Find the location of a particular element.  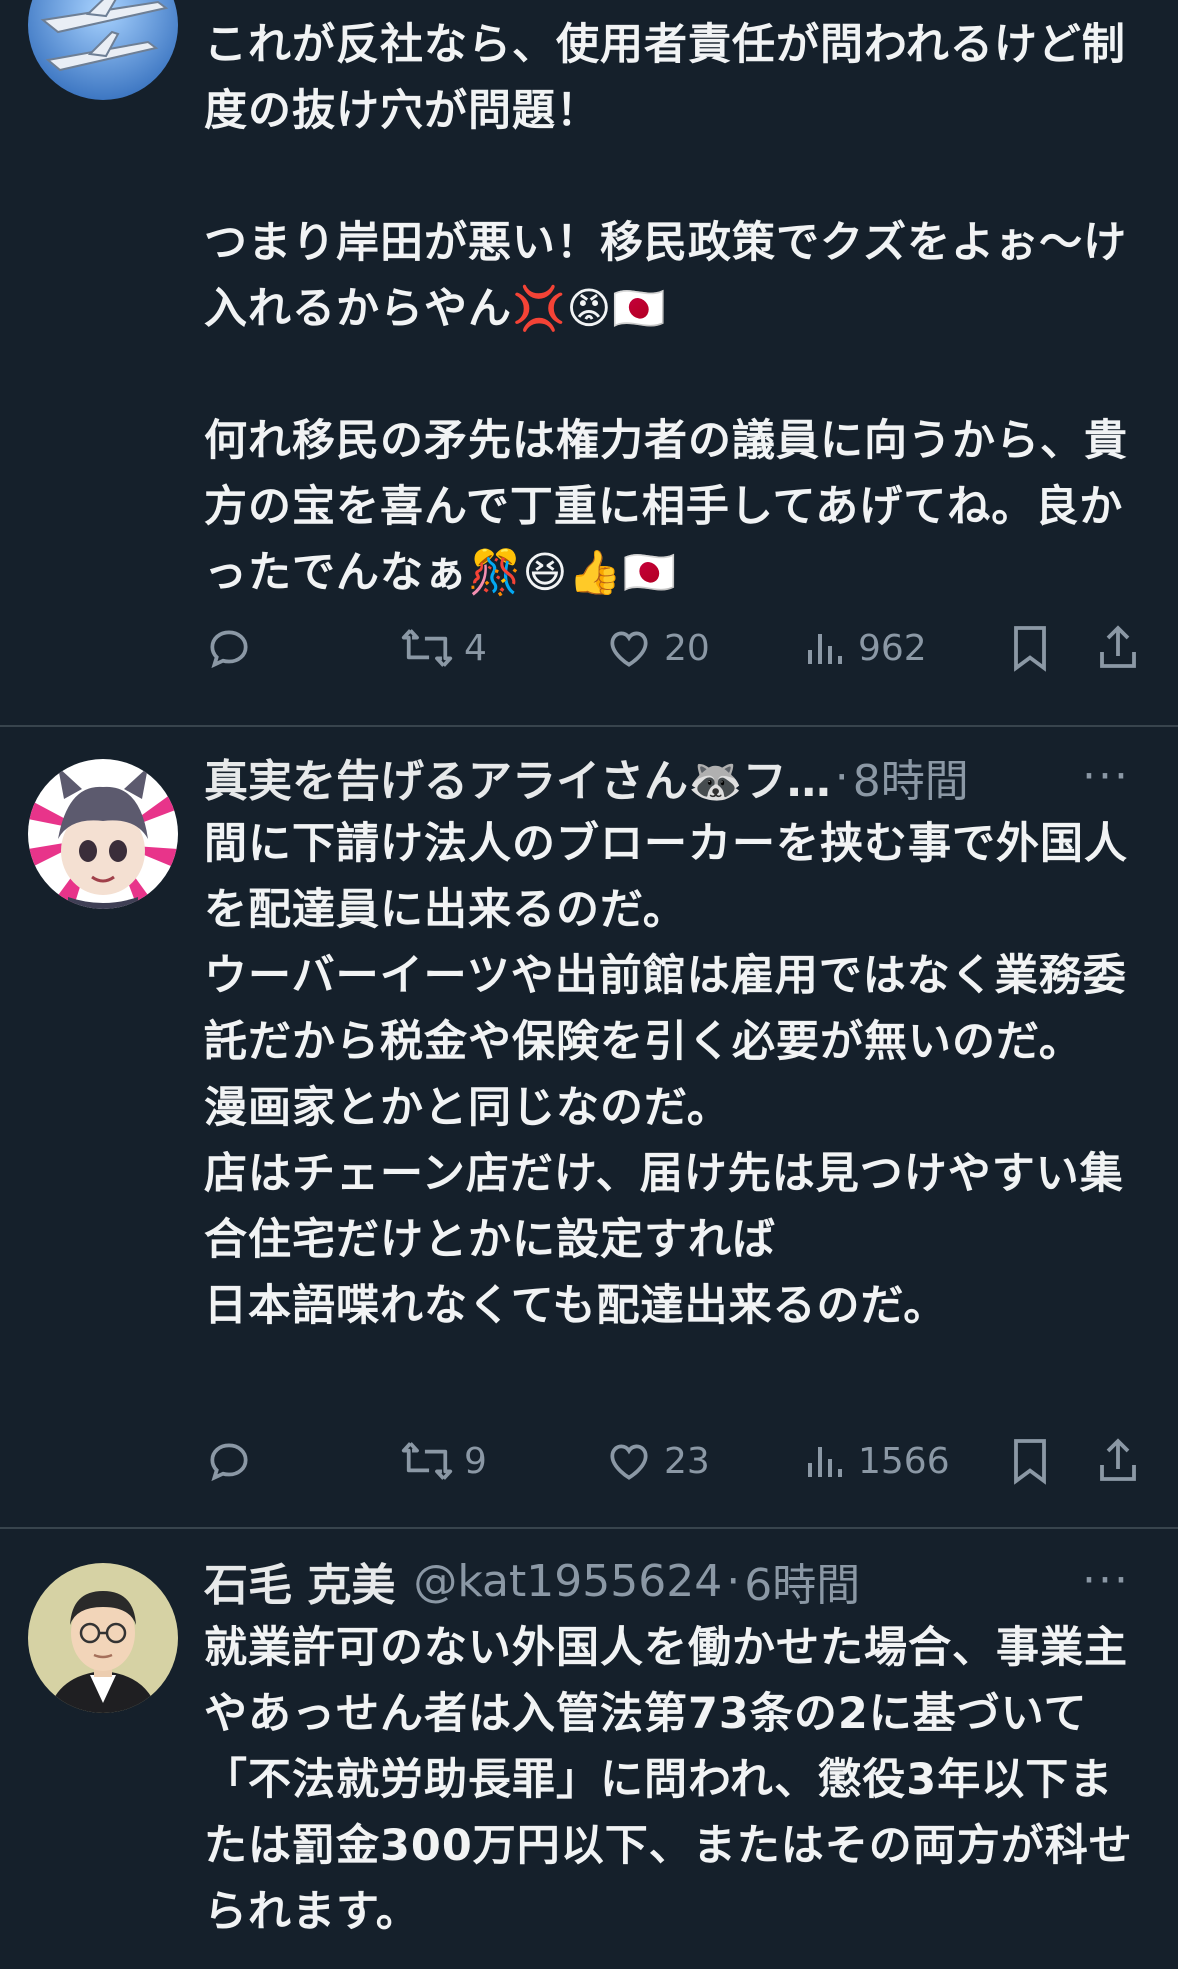

views-button: 962 is located at coordinates (865, 648).